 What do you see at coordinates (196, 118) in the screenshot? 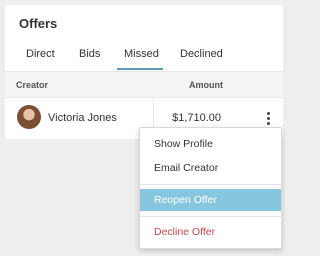
I see `offer-amount: $1,710.00` at bounding box center [196, 118].